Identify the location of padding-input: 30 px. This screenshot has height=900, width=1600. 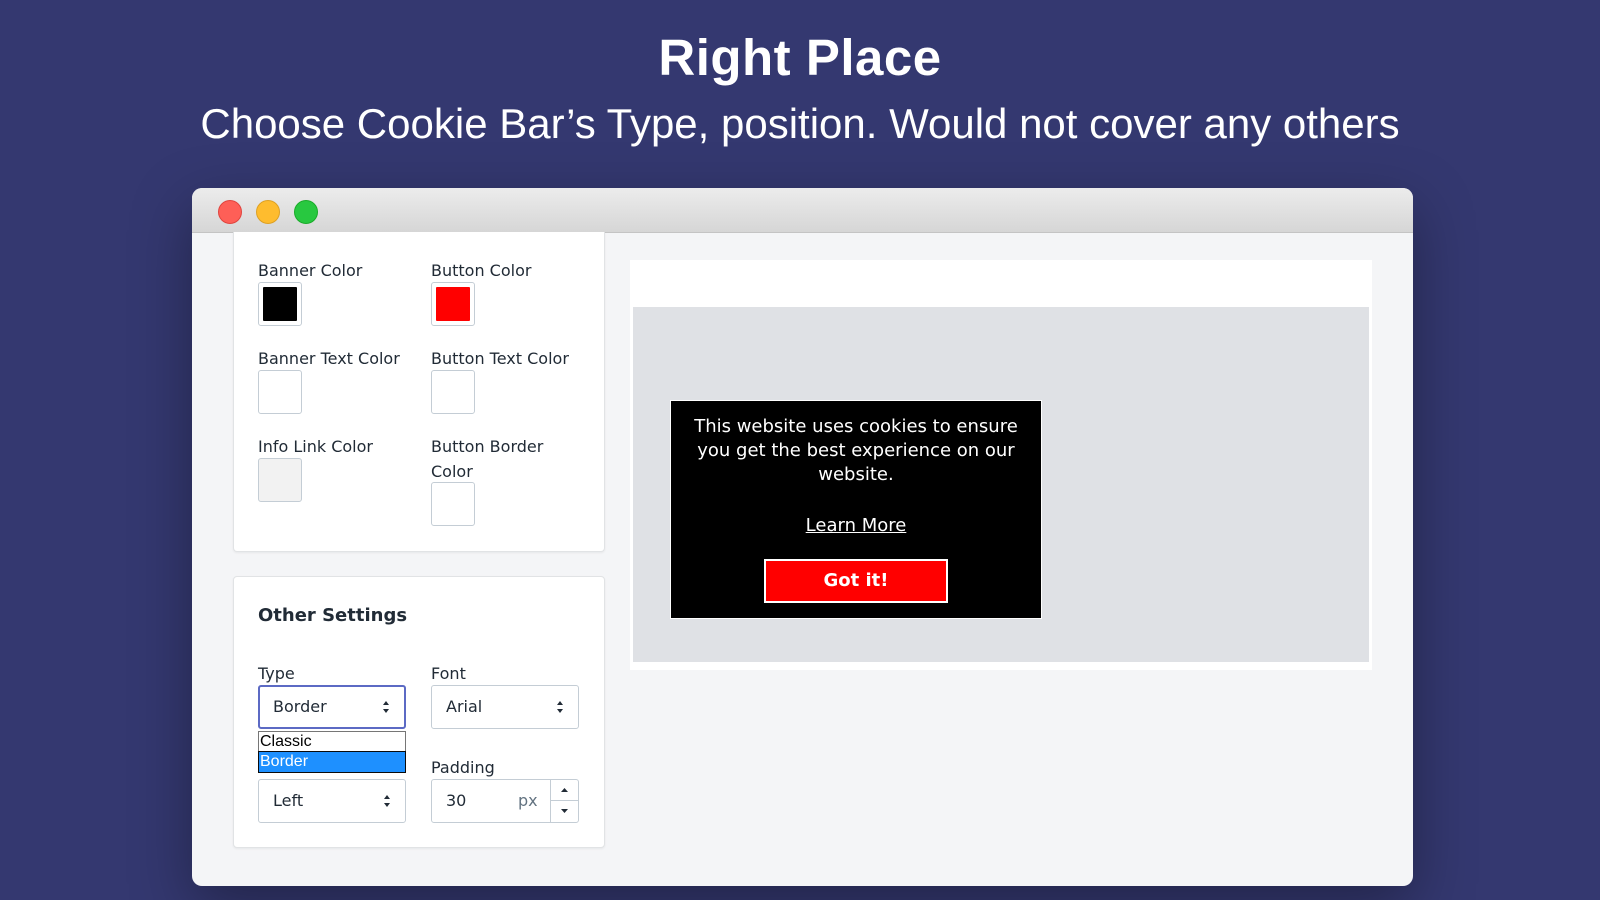
(505, 801).